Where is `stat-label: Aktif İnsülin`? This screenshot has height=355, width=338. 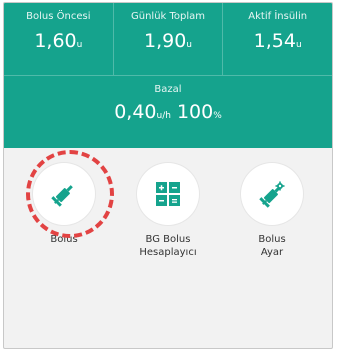 stat-label: Aktif İnsülin is located at coordinates (278, 16).